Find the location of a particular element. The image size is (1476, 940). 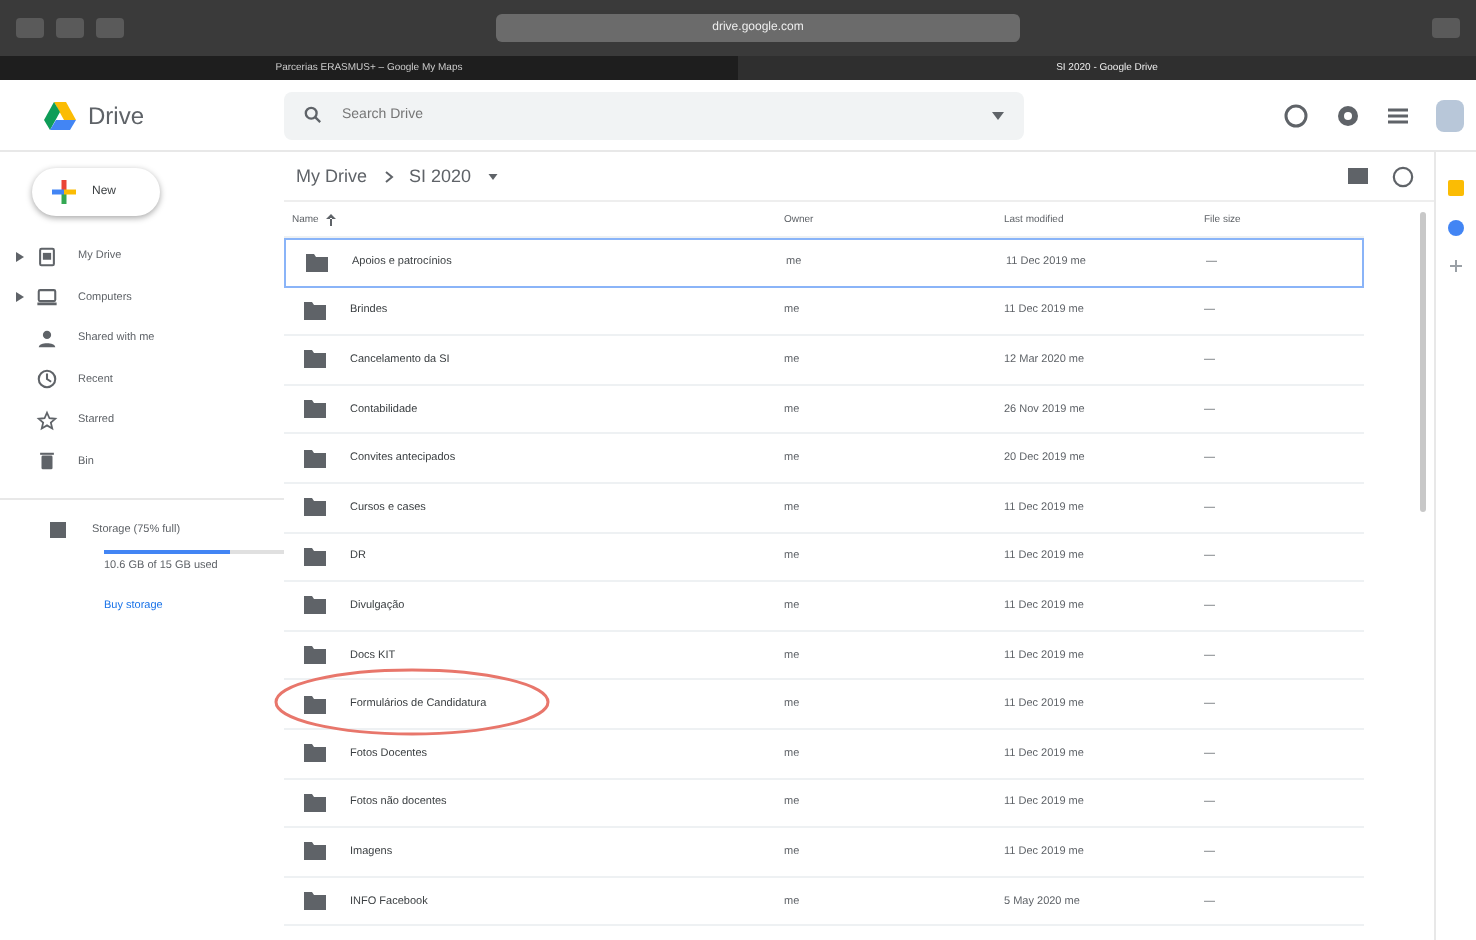

star-icon is located at coordinates (47, 420).